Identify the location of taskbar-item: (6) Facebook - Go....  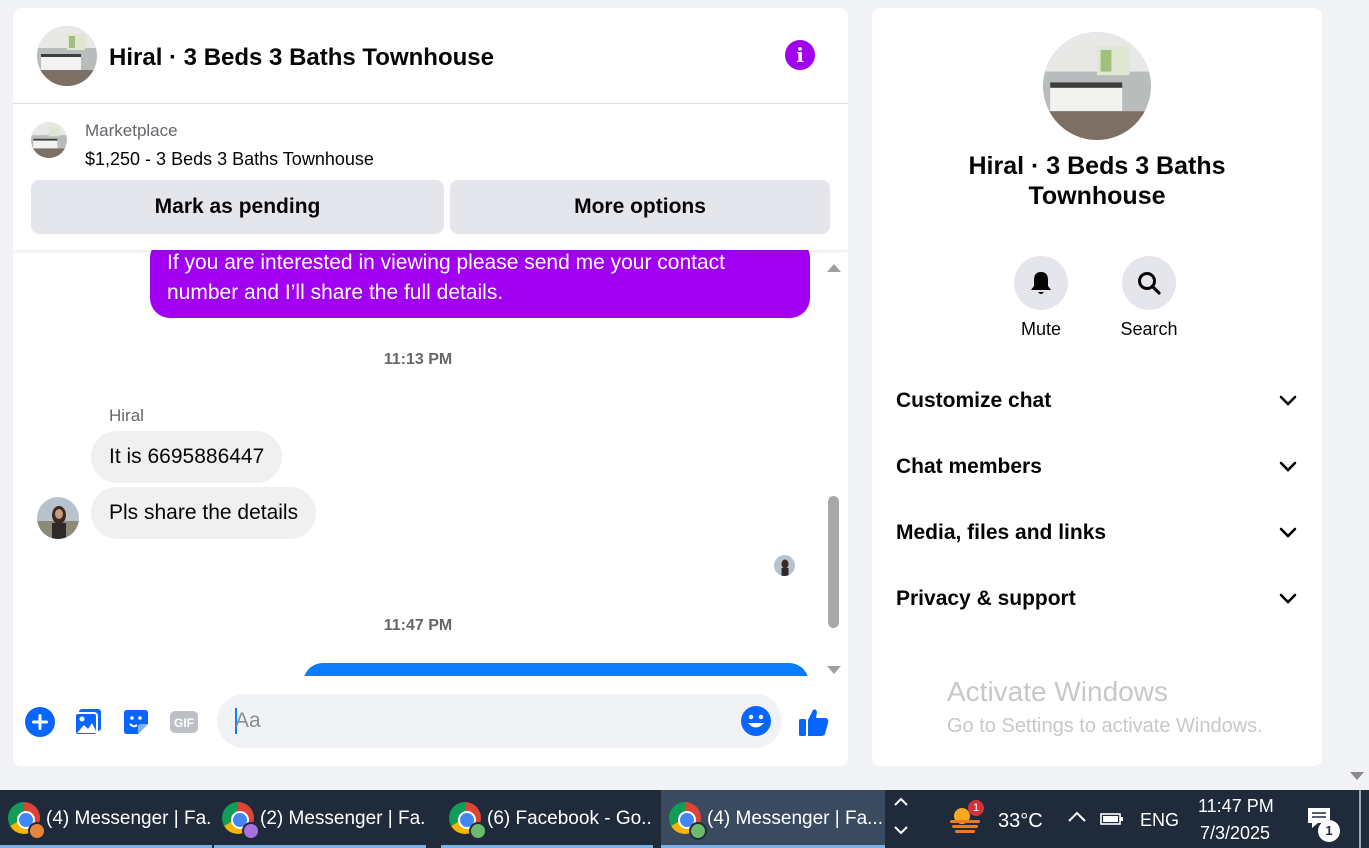
(547, 819).